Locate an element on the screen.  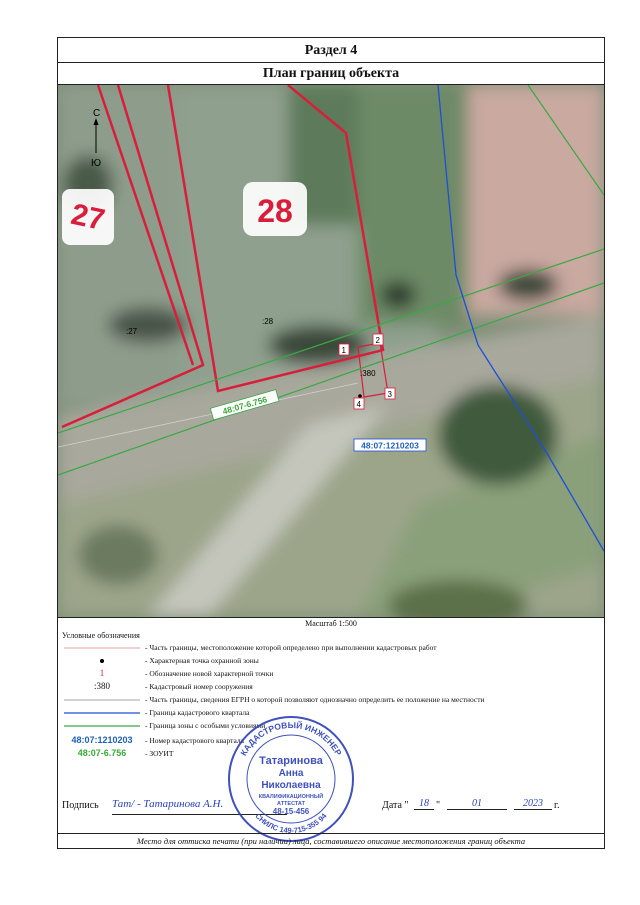
legend-symbol-gray-line is located at coordinates (102, 700).